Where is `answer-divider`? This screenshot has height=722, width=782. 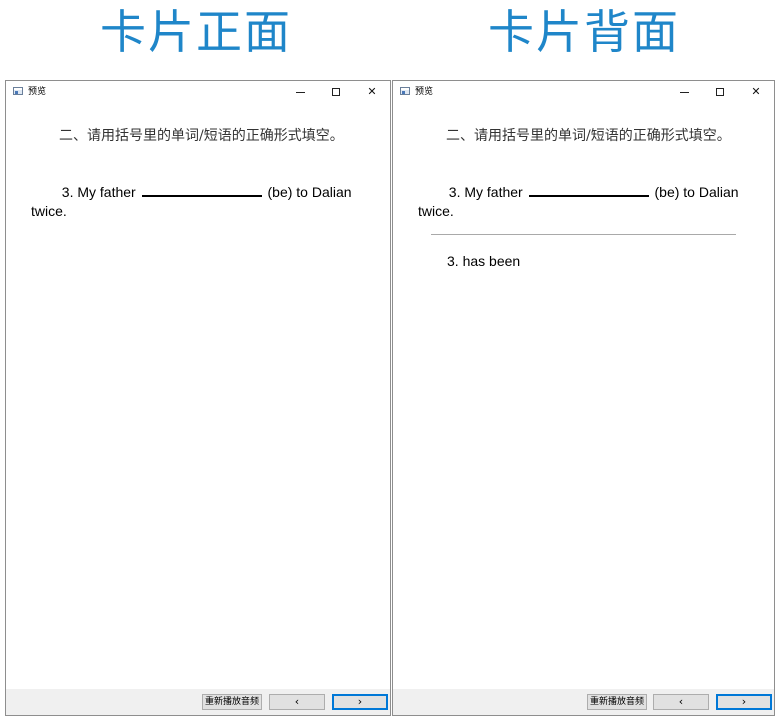 answer-divider is located at coordinates (583, 234).